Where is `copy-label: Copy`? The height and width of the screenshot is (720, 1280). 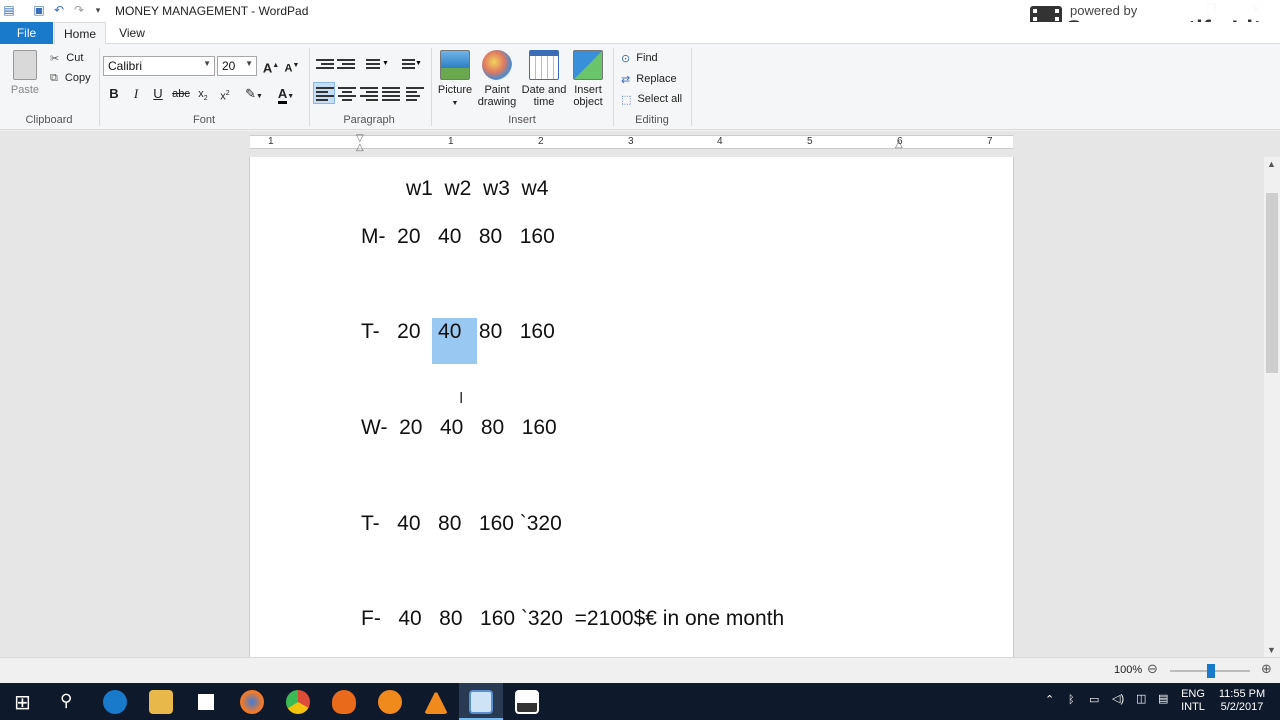 copy-label: Copy is located at coordinates (77, 78).